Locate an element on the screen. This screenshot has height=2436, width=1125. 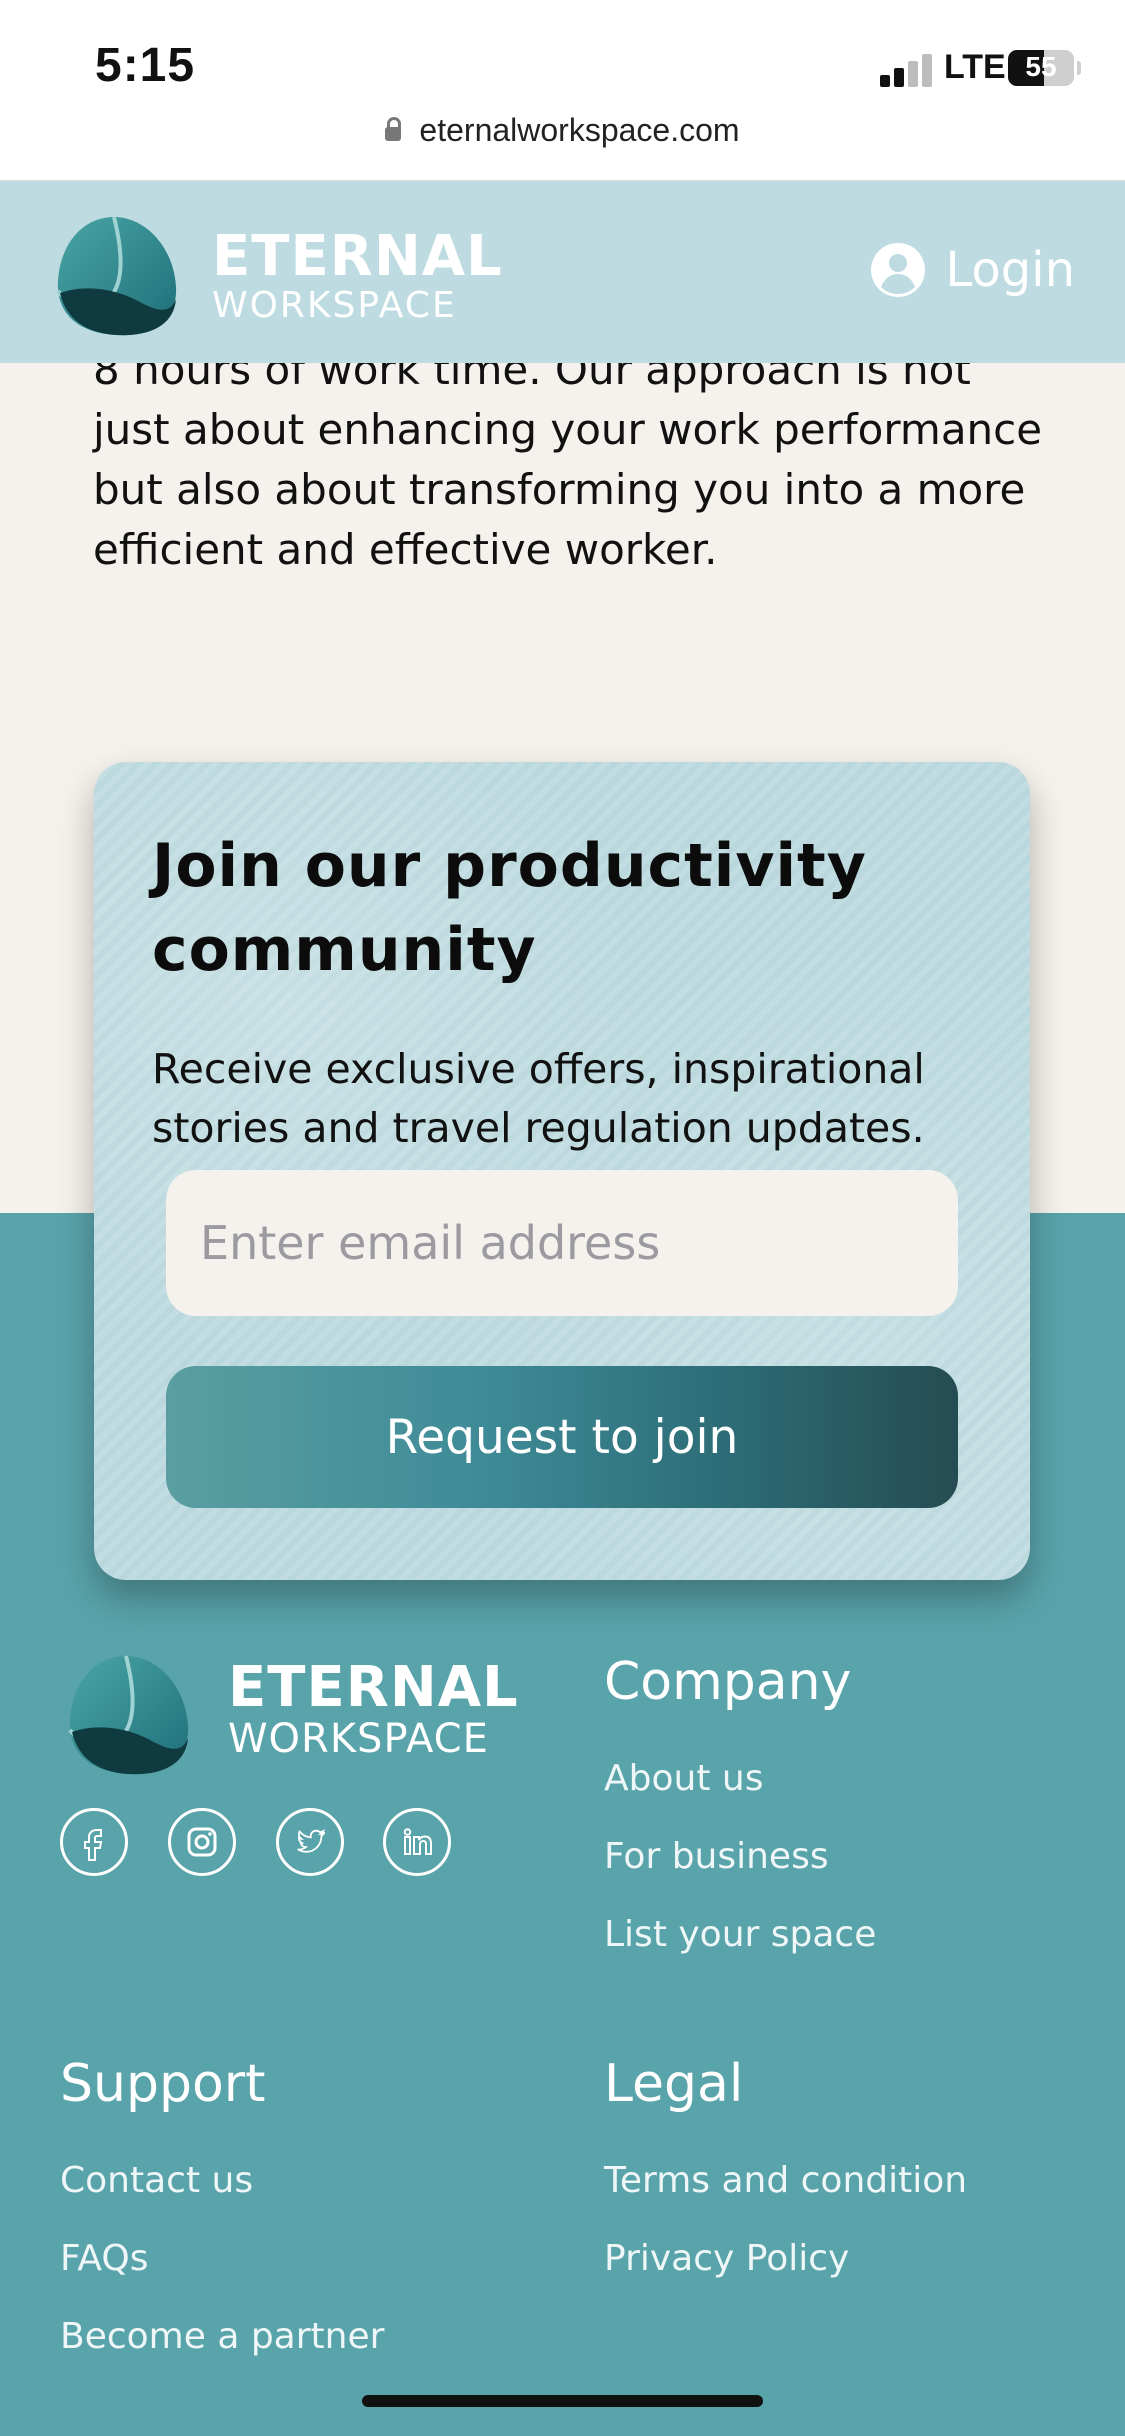
for-business-link: For business is located at coordinates (716, 1856).